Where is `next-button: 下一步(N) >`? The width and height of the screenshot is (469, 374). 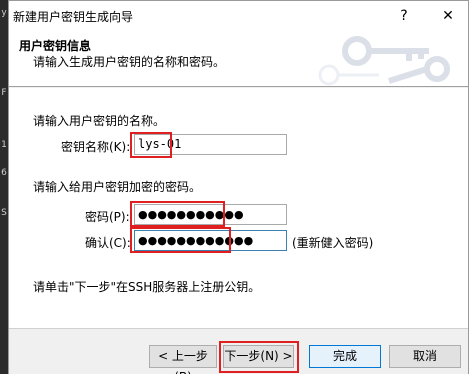
next-button: 下一步(N) > is located at coordinates (258, 356).